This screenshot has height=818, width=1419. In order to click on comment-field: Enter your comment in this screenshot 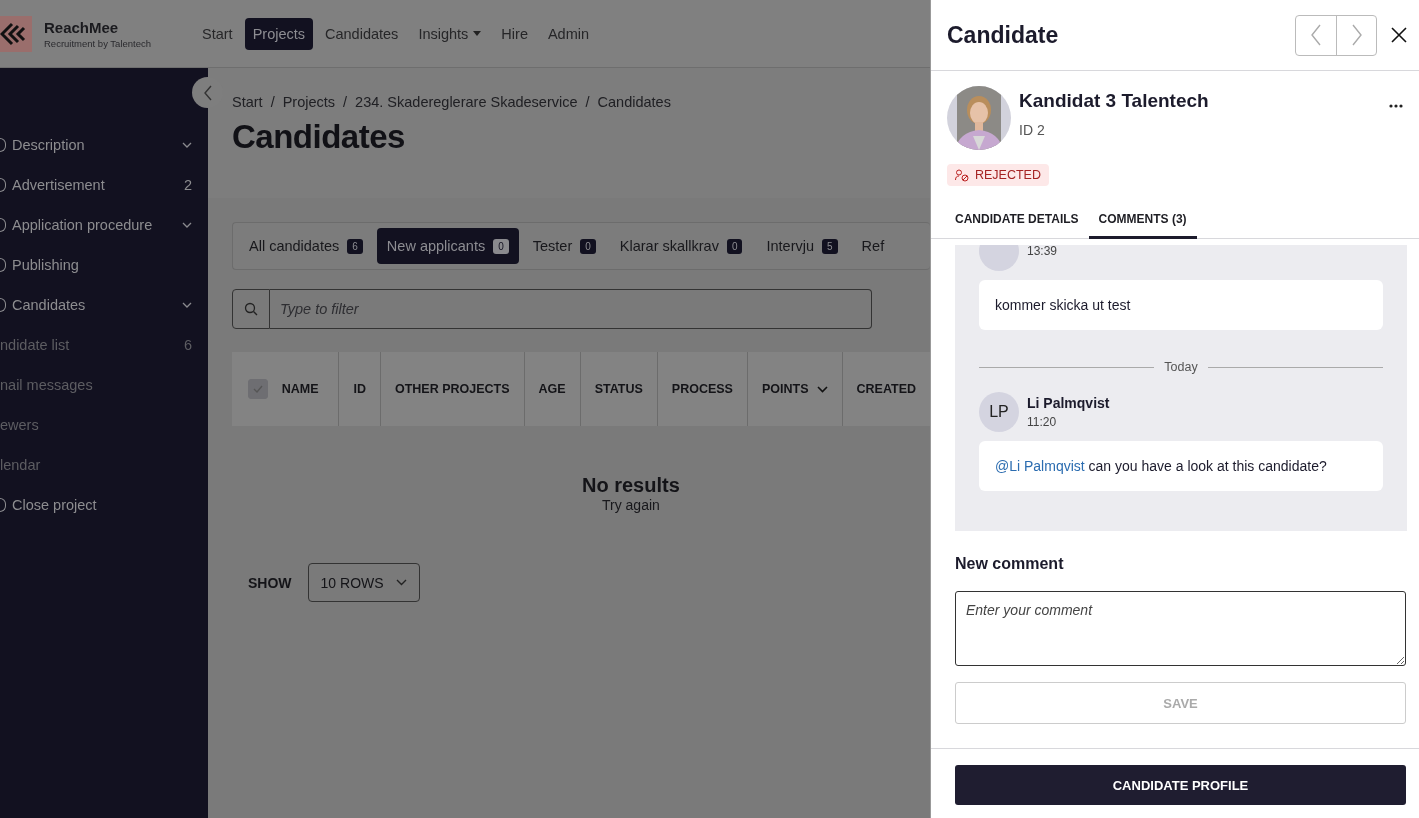, I will do `click(1180, 628)`.